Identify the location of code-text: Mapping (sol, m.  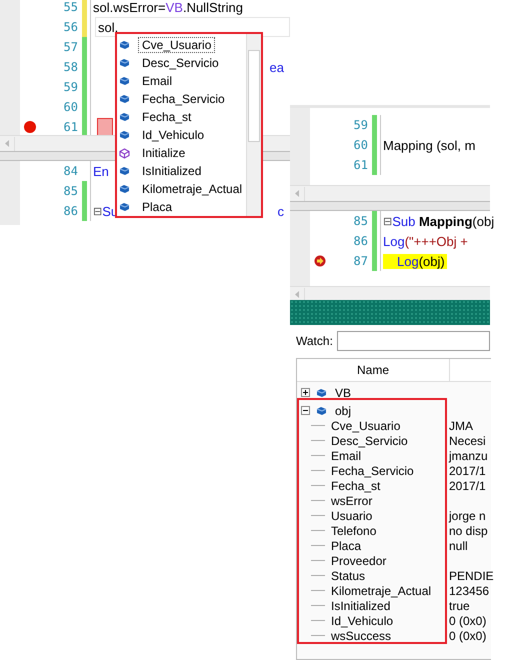
(429, 145).